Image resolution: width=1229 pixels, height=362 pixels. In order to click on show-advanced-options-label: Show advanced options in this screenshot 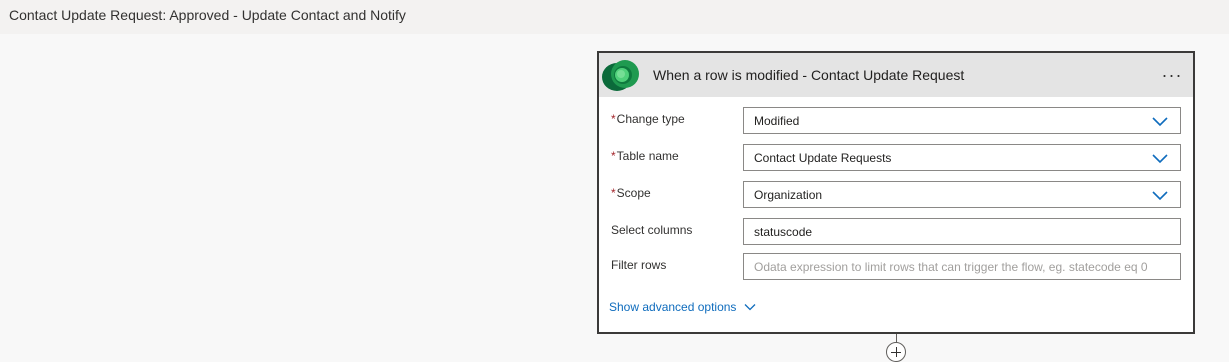, I will do `click(673, 307)`.